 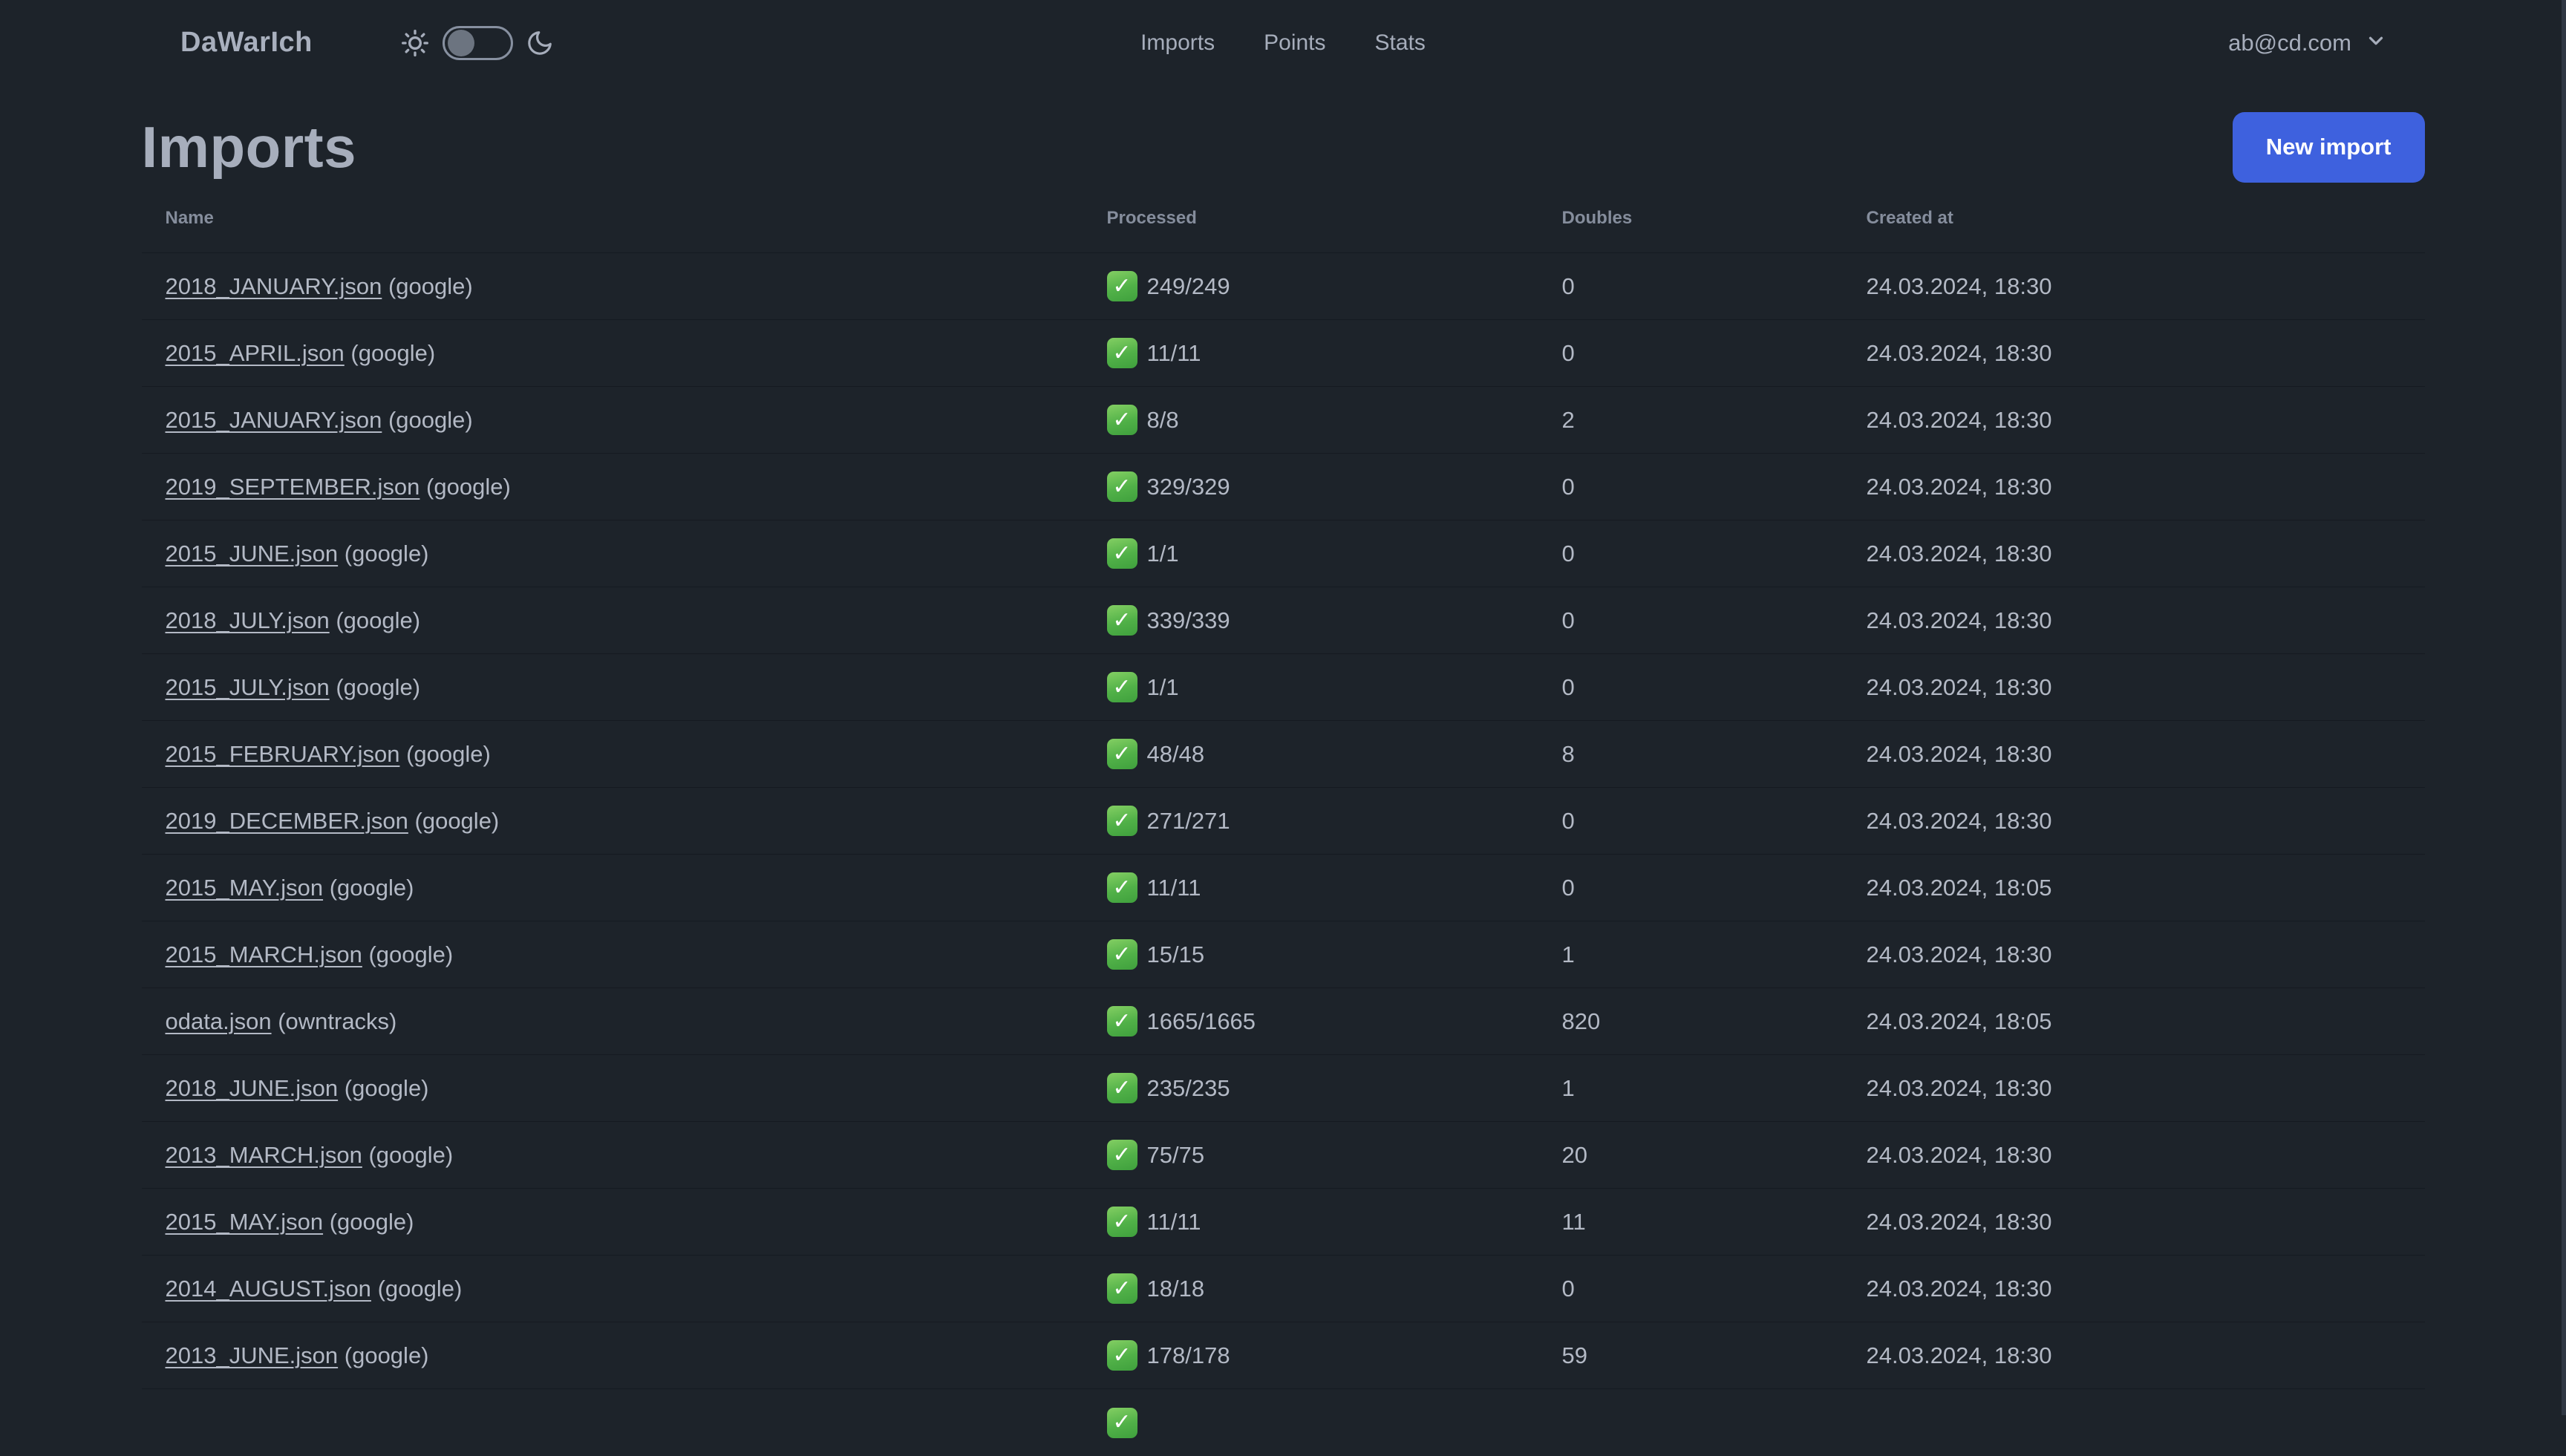 What do you see at coordinates (612, 688) in the screenshot?
I see `name-cell: 2015_JULY.json (google)` at bounding box center [612, 688].